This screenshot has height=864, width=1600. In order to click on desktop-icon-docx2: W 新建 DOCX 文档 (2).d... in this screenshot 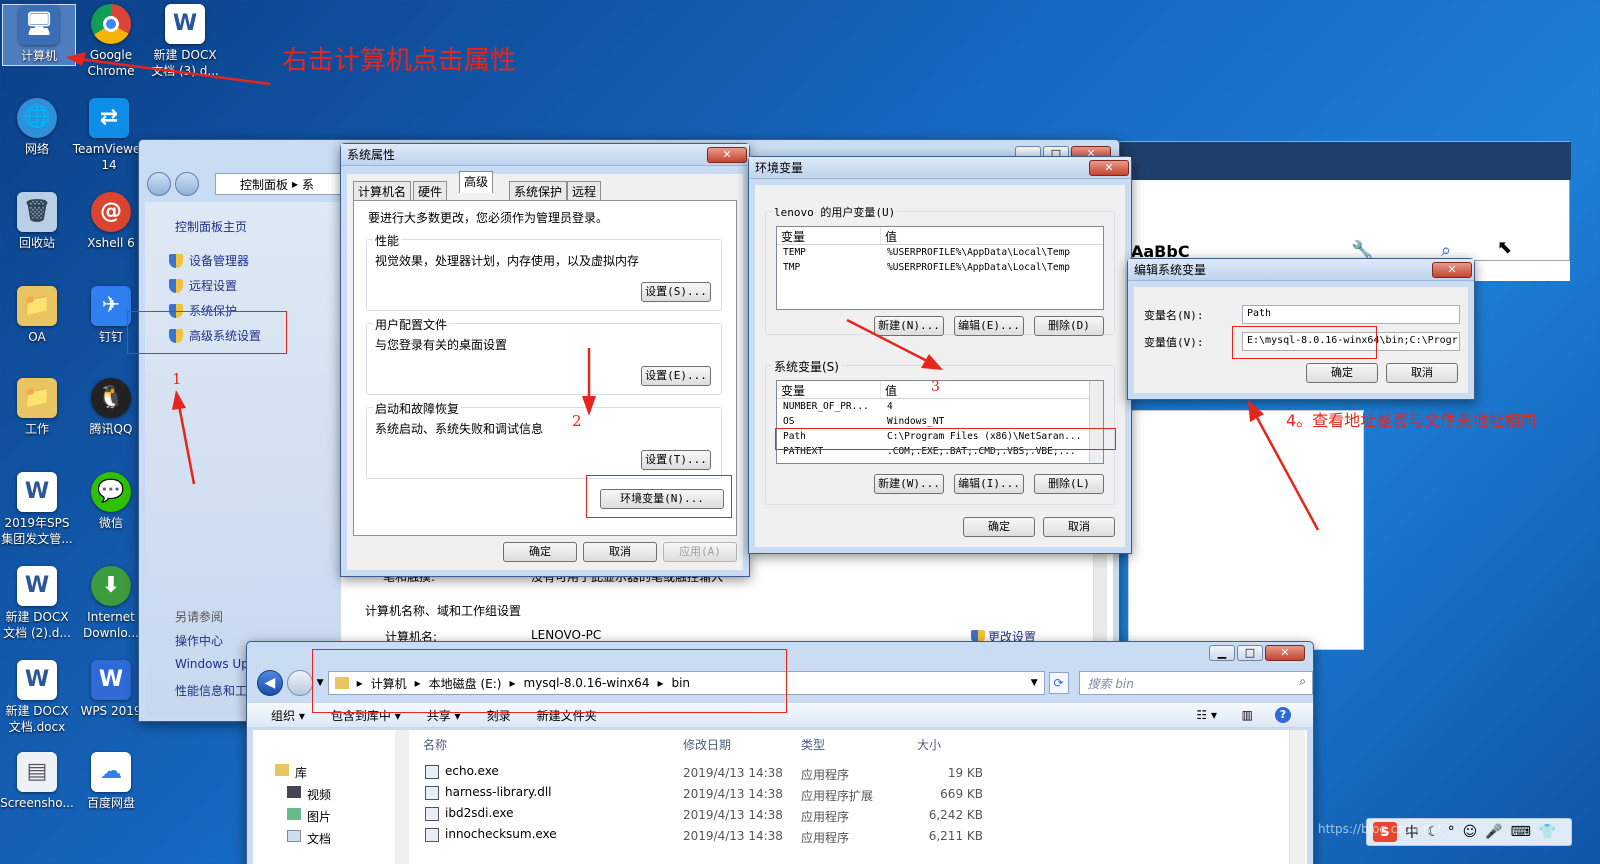, I will do `click(37, 603)`.